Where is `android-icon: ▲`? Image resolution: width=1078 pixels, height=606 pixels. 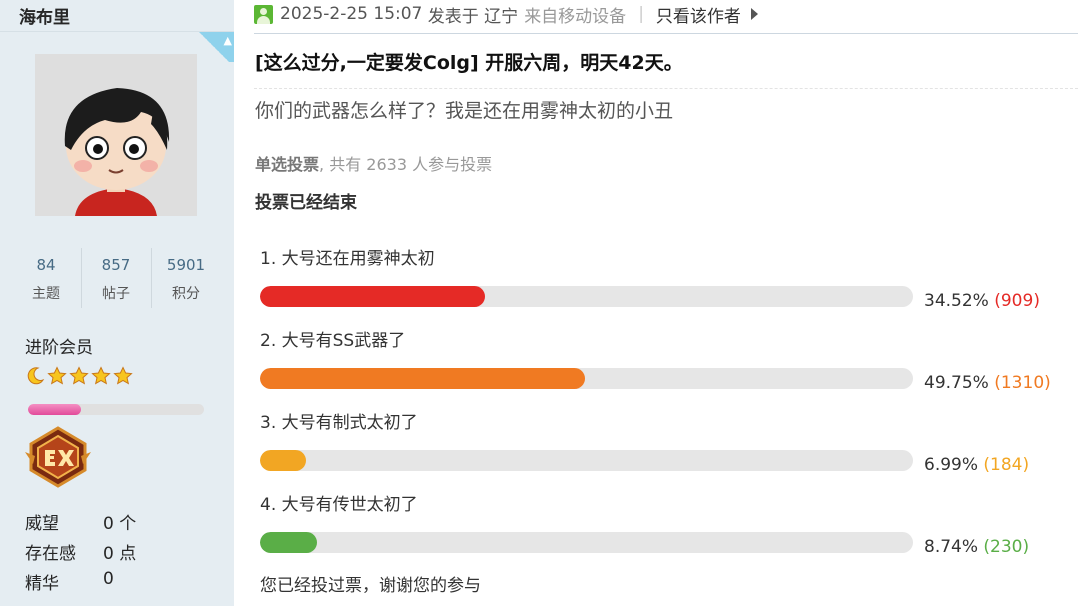
android-icon: ▲ is located at coordinates (227, 40).